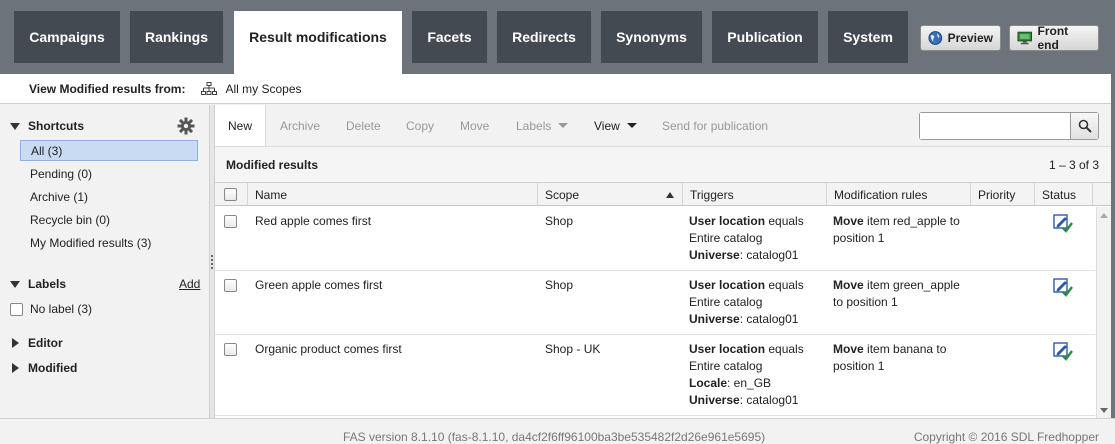  What do you see at coordinates (899, 194) in the screenshot?
I see `column-modification-rules: Modification rules` at bounding box center [899, 194].